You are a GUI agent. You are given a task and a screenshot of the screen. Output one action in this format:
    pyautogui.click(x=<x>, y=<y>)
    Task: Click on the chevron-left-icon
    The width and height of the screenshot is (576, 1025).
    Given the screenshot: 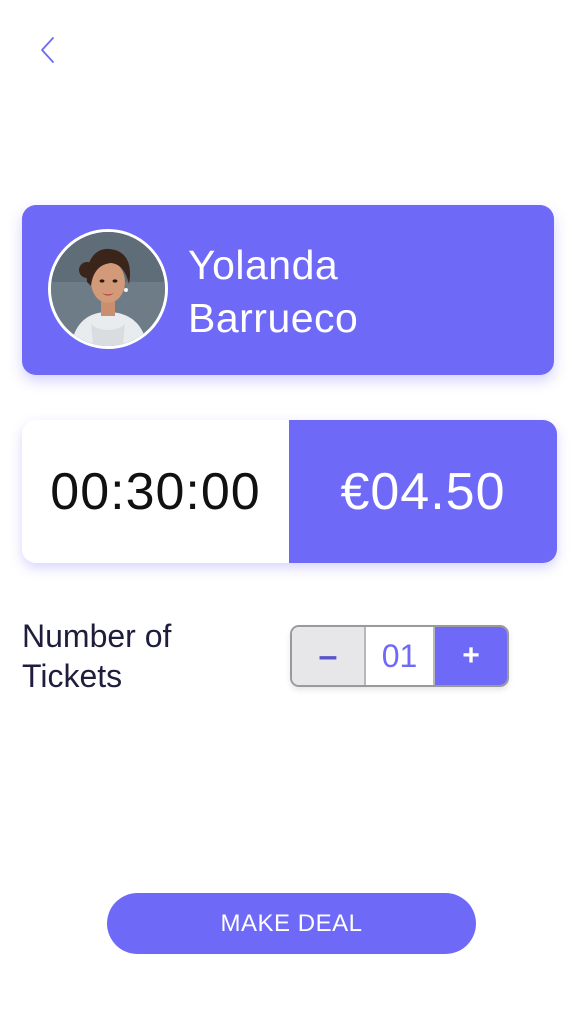 What is the action you would take?
    pyautogui.click(x=48, y=52)
    